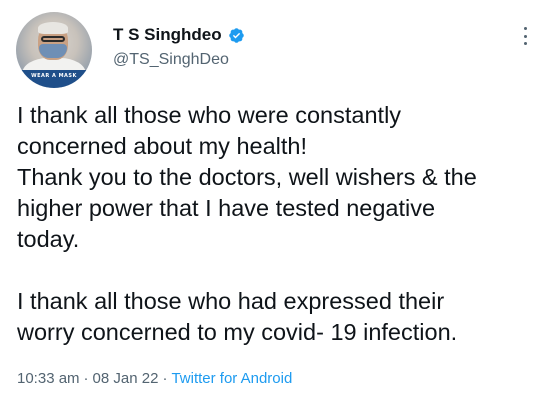  I want to click on avatar-glasses, so click(53, 39).